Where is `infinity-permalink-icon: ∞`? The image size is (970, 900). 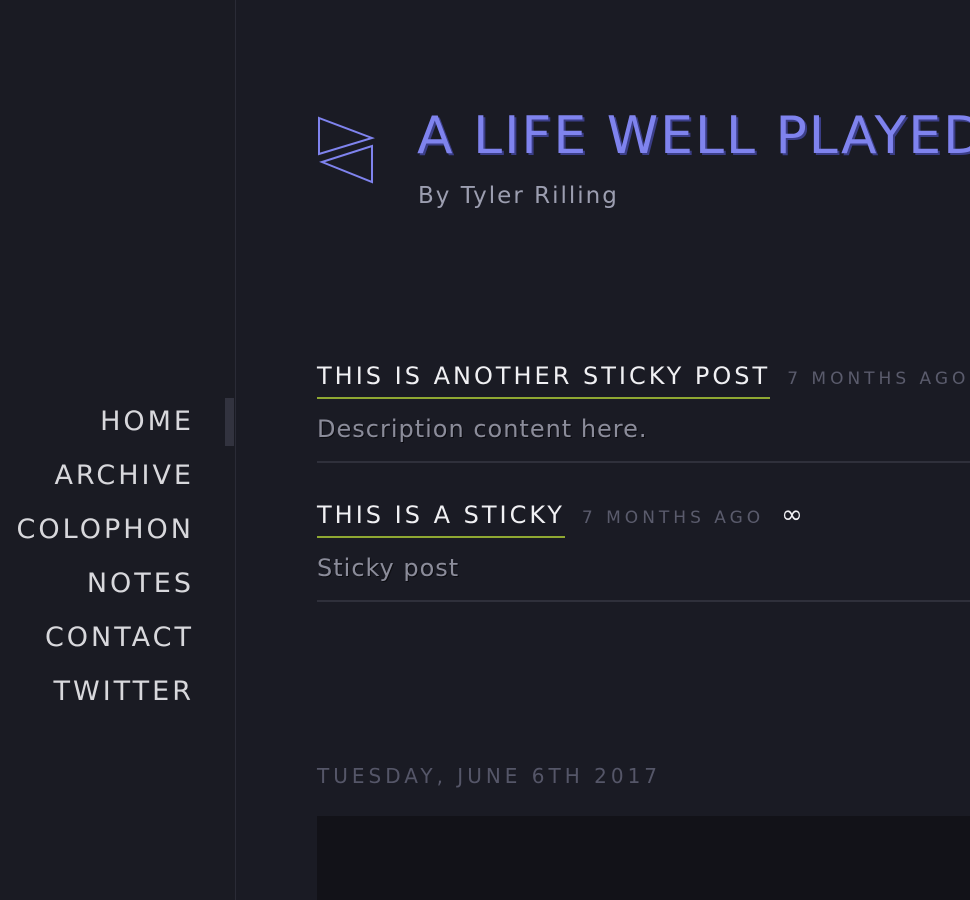
infinity-permalink-icon: ∞ is located at coordinates (792, 515).